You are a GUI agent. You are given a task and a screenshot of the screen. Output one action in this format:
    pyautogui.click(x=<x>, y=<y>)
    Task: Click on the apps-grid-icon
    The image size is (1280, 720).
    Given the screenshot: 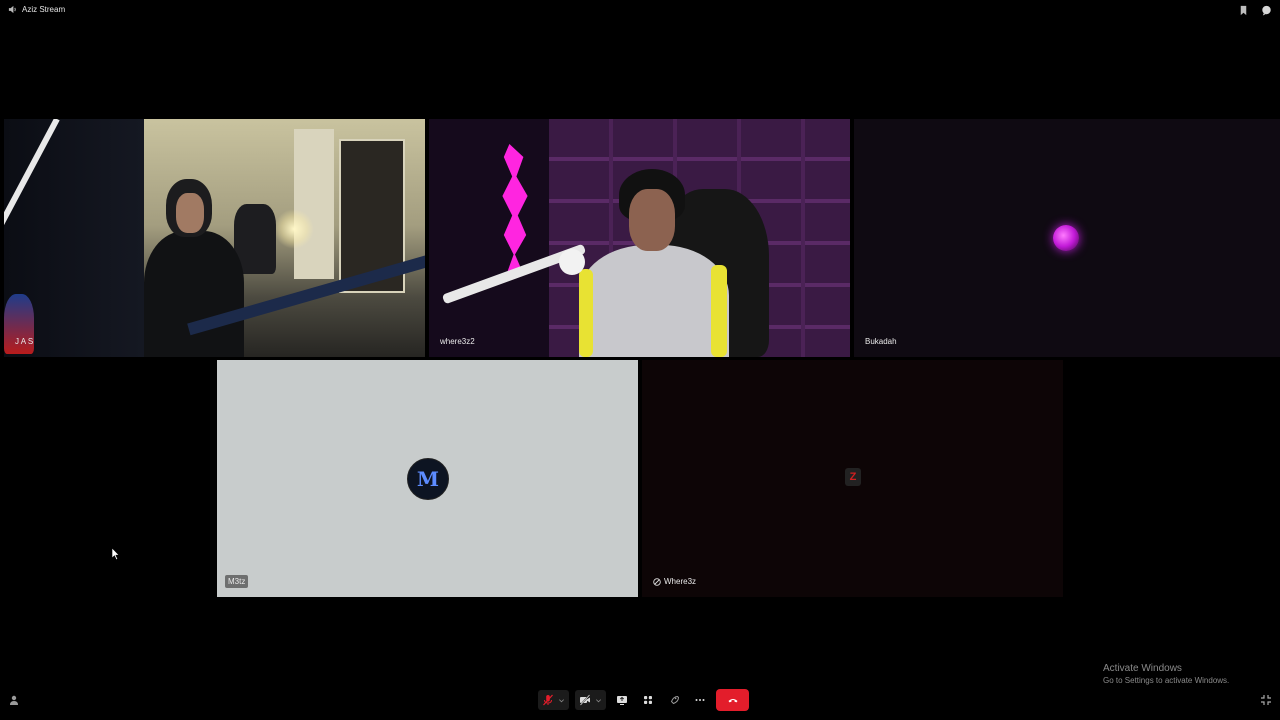 What is the action you would take?
    pyautogui.click(x=648, y=700)
    